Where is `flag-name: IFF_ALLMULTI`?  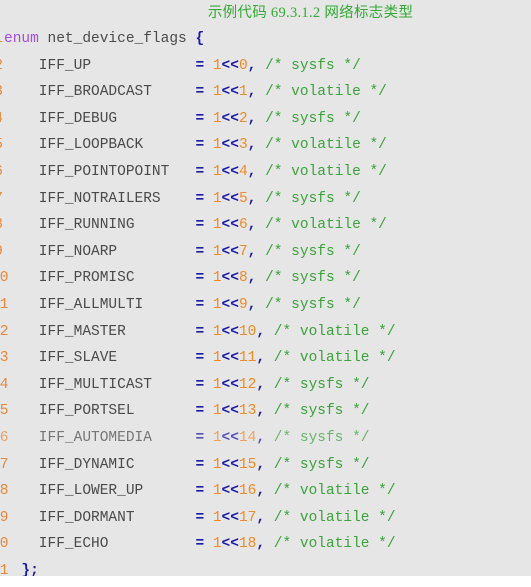 flag-name: IFF_ALLMULTI is located at coordinates (100, 304).